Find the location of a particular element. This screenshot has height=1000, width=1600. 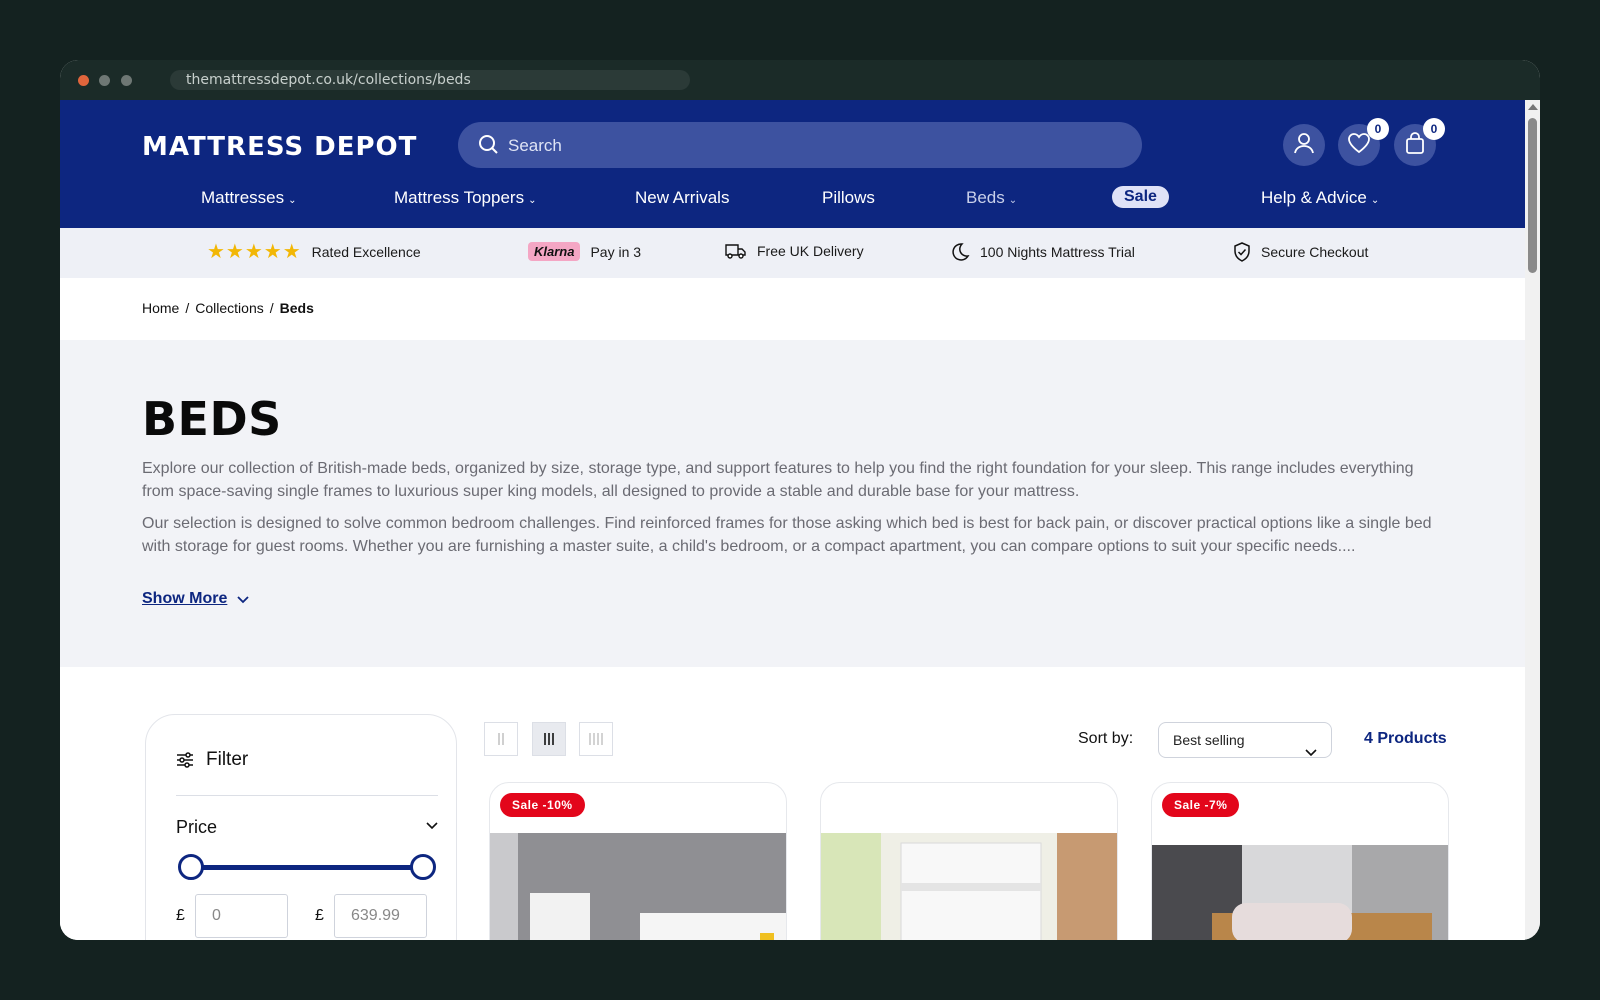

grid-2-columns-button is located at coordinates (501, 739).